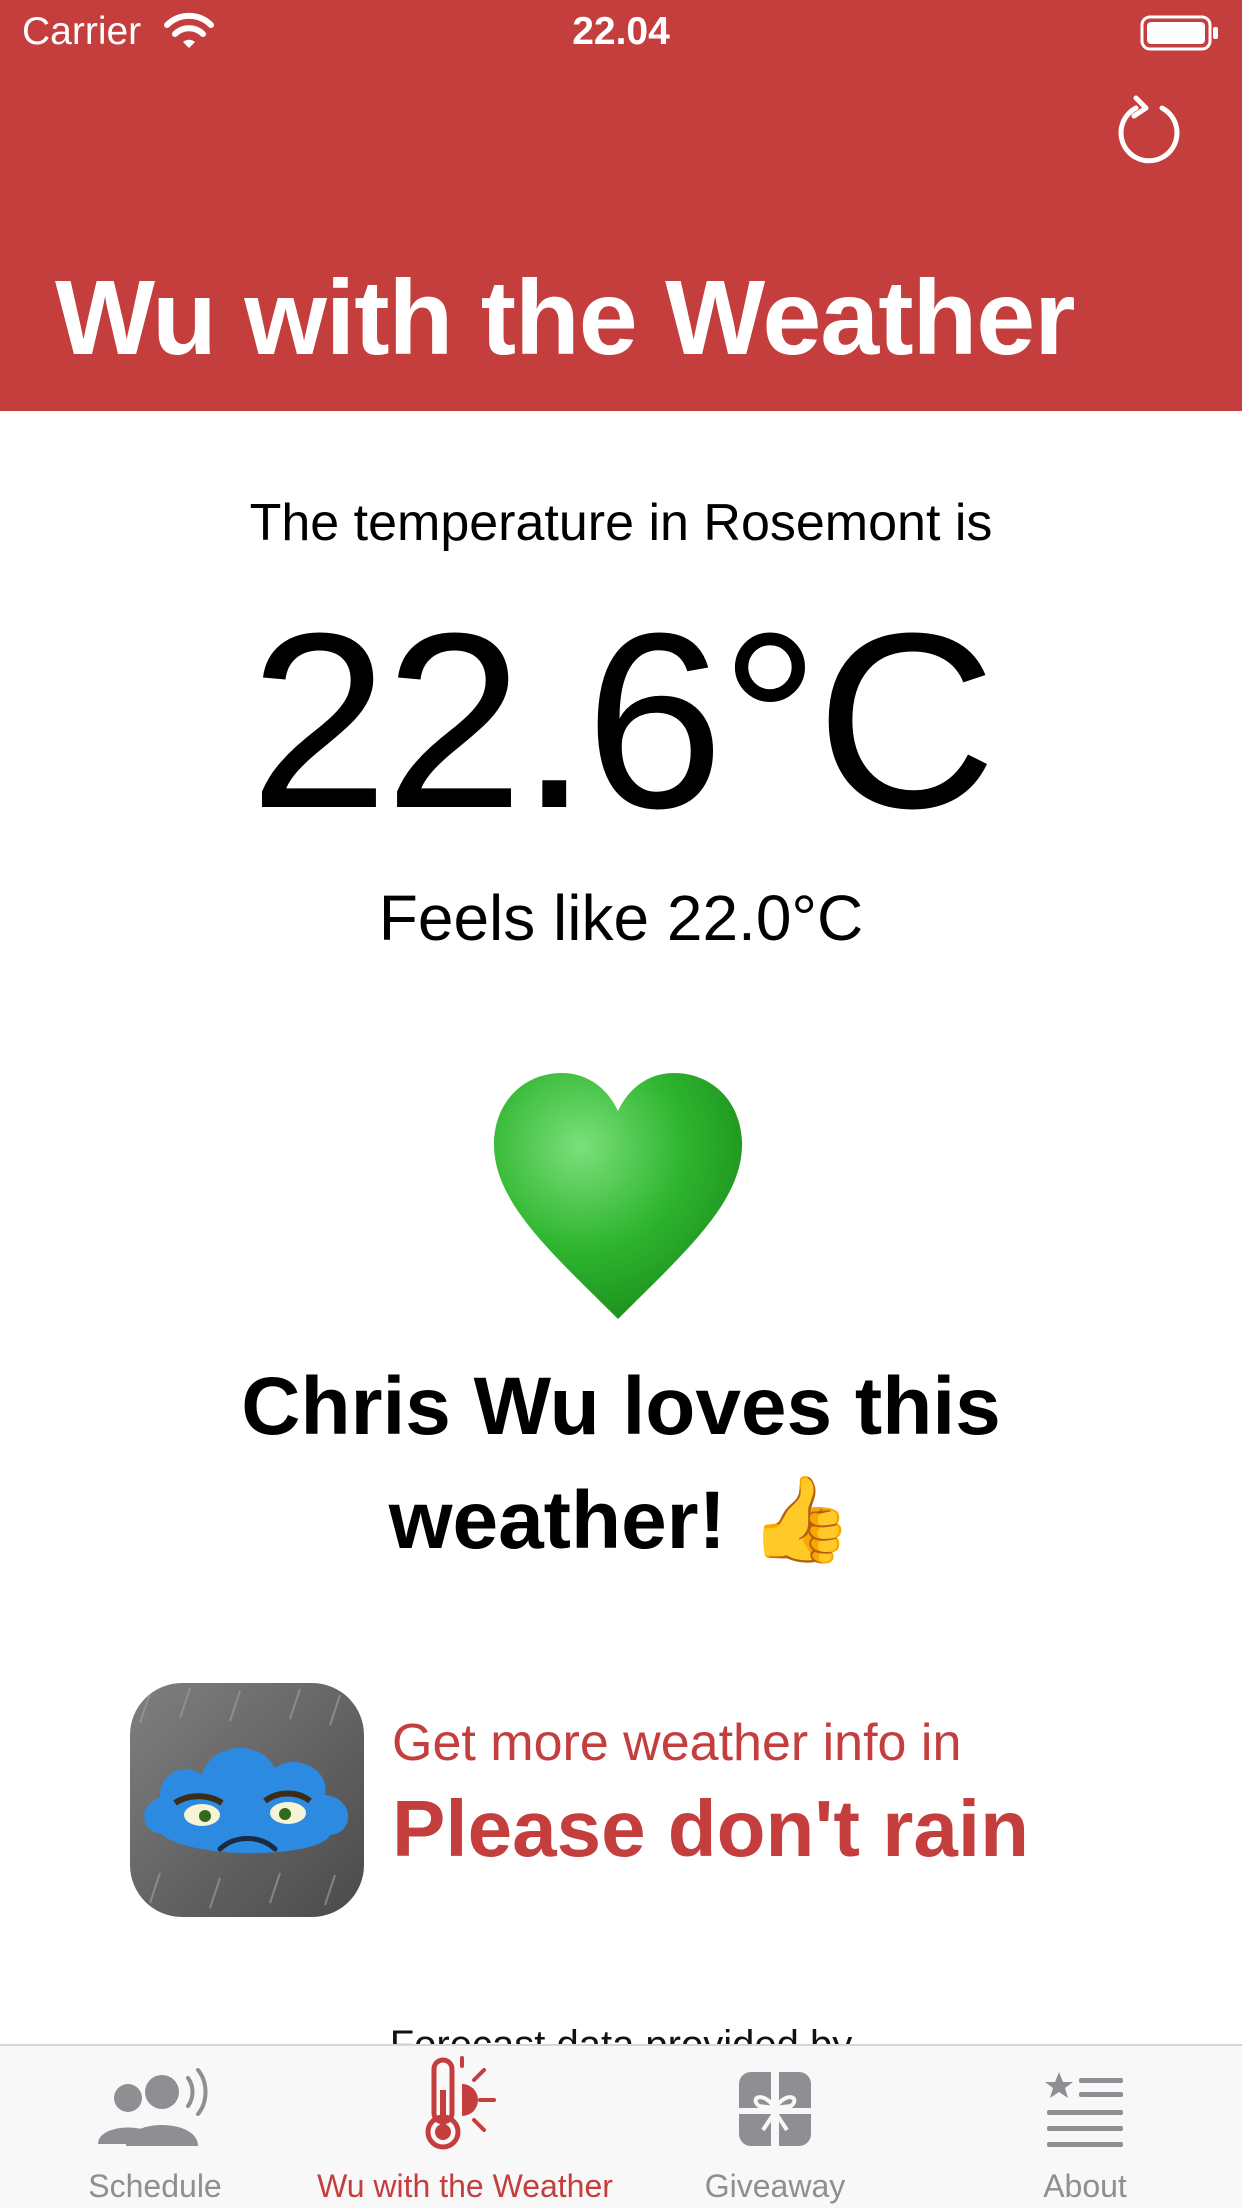  Describe the element at coordinates (621, 918) in the screenshot. I see `feels-like-label: Feels like 22.0°C` at that location.